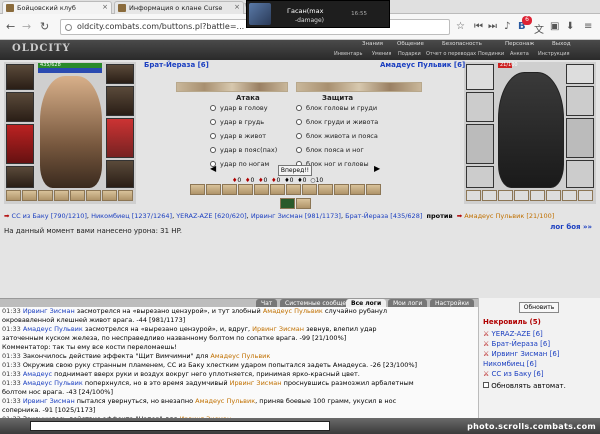  I want to click on participant: Никомбиец [1237/1264], so click(131, 216).